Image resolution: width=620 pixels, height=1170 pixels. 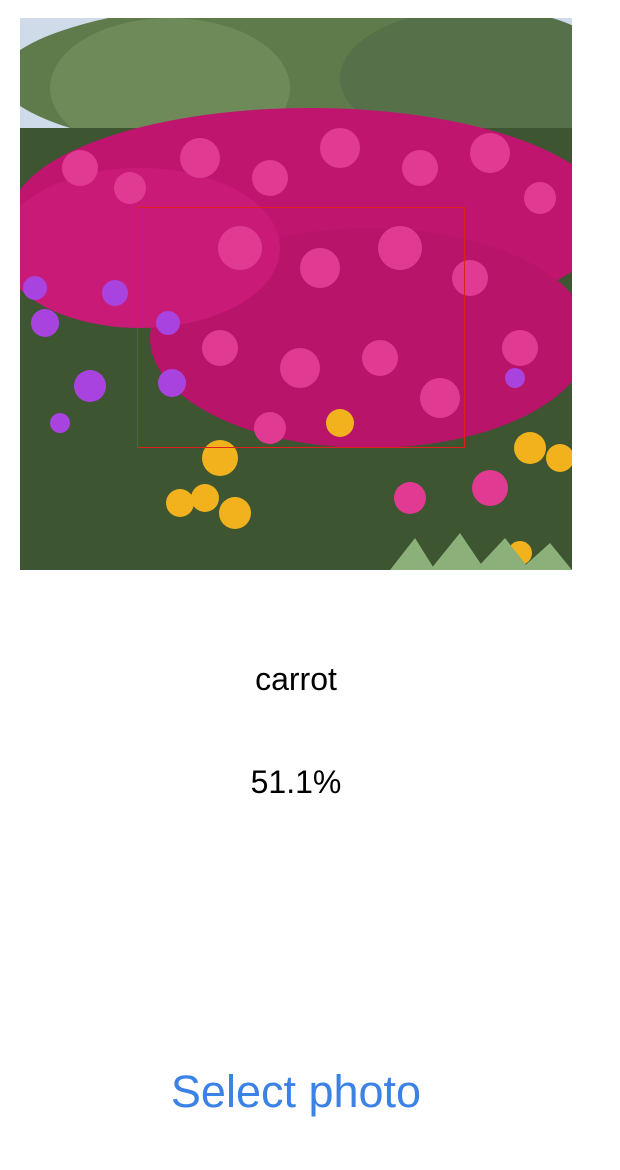 What do you see at coordinates (296, 782) in the screenshot?
I see `prediction-confidence-label: 51.1%` at bounding box center [296, 782].